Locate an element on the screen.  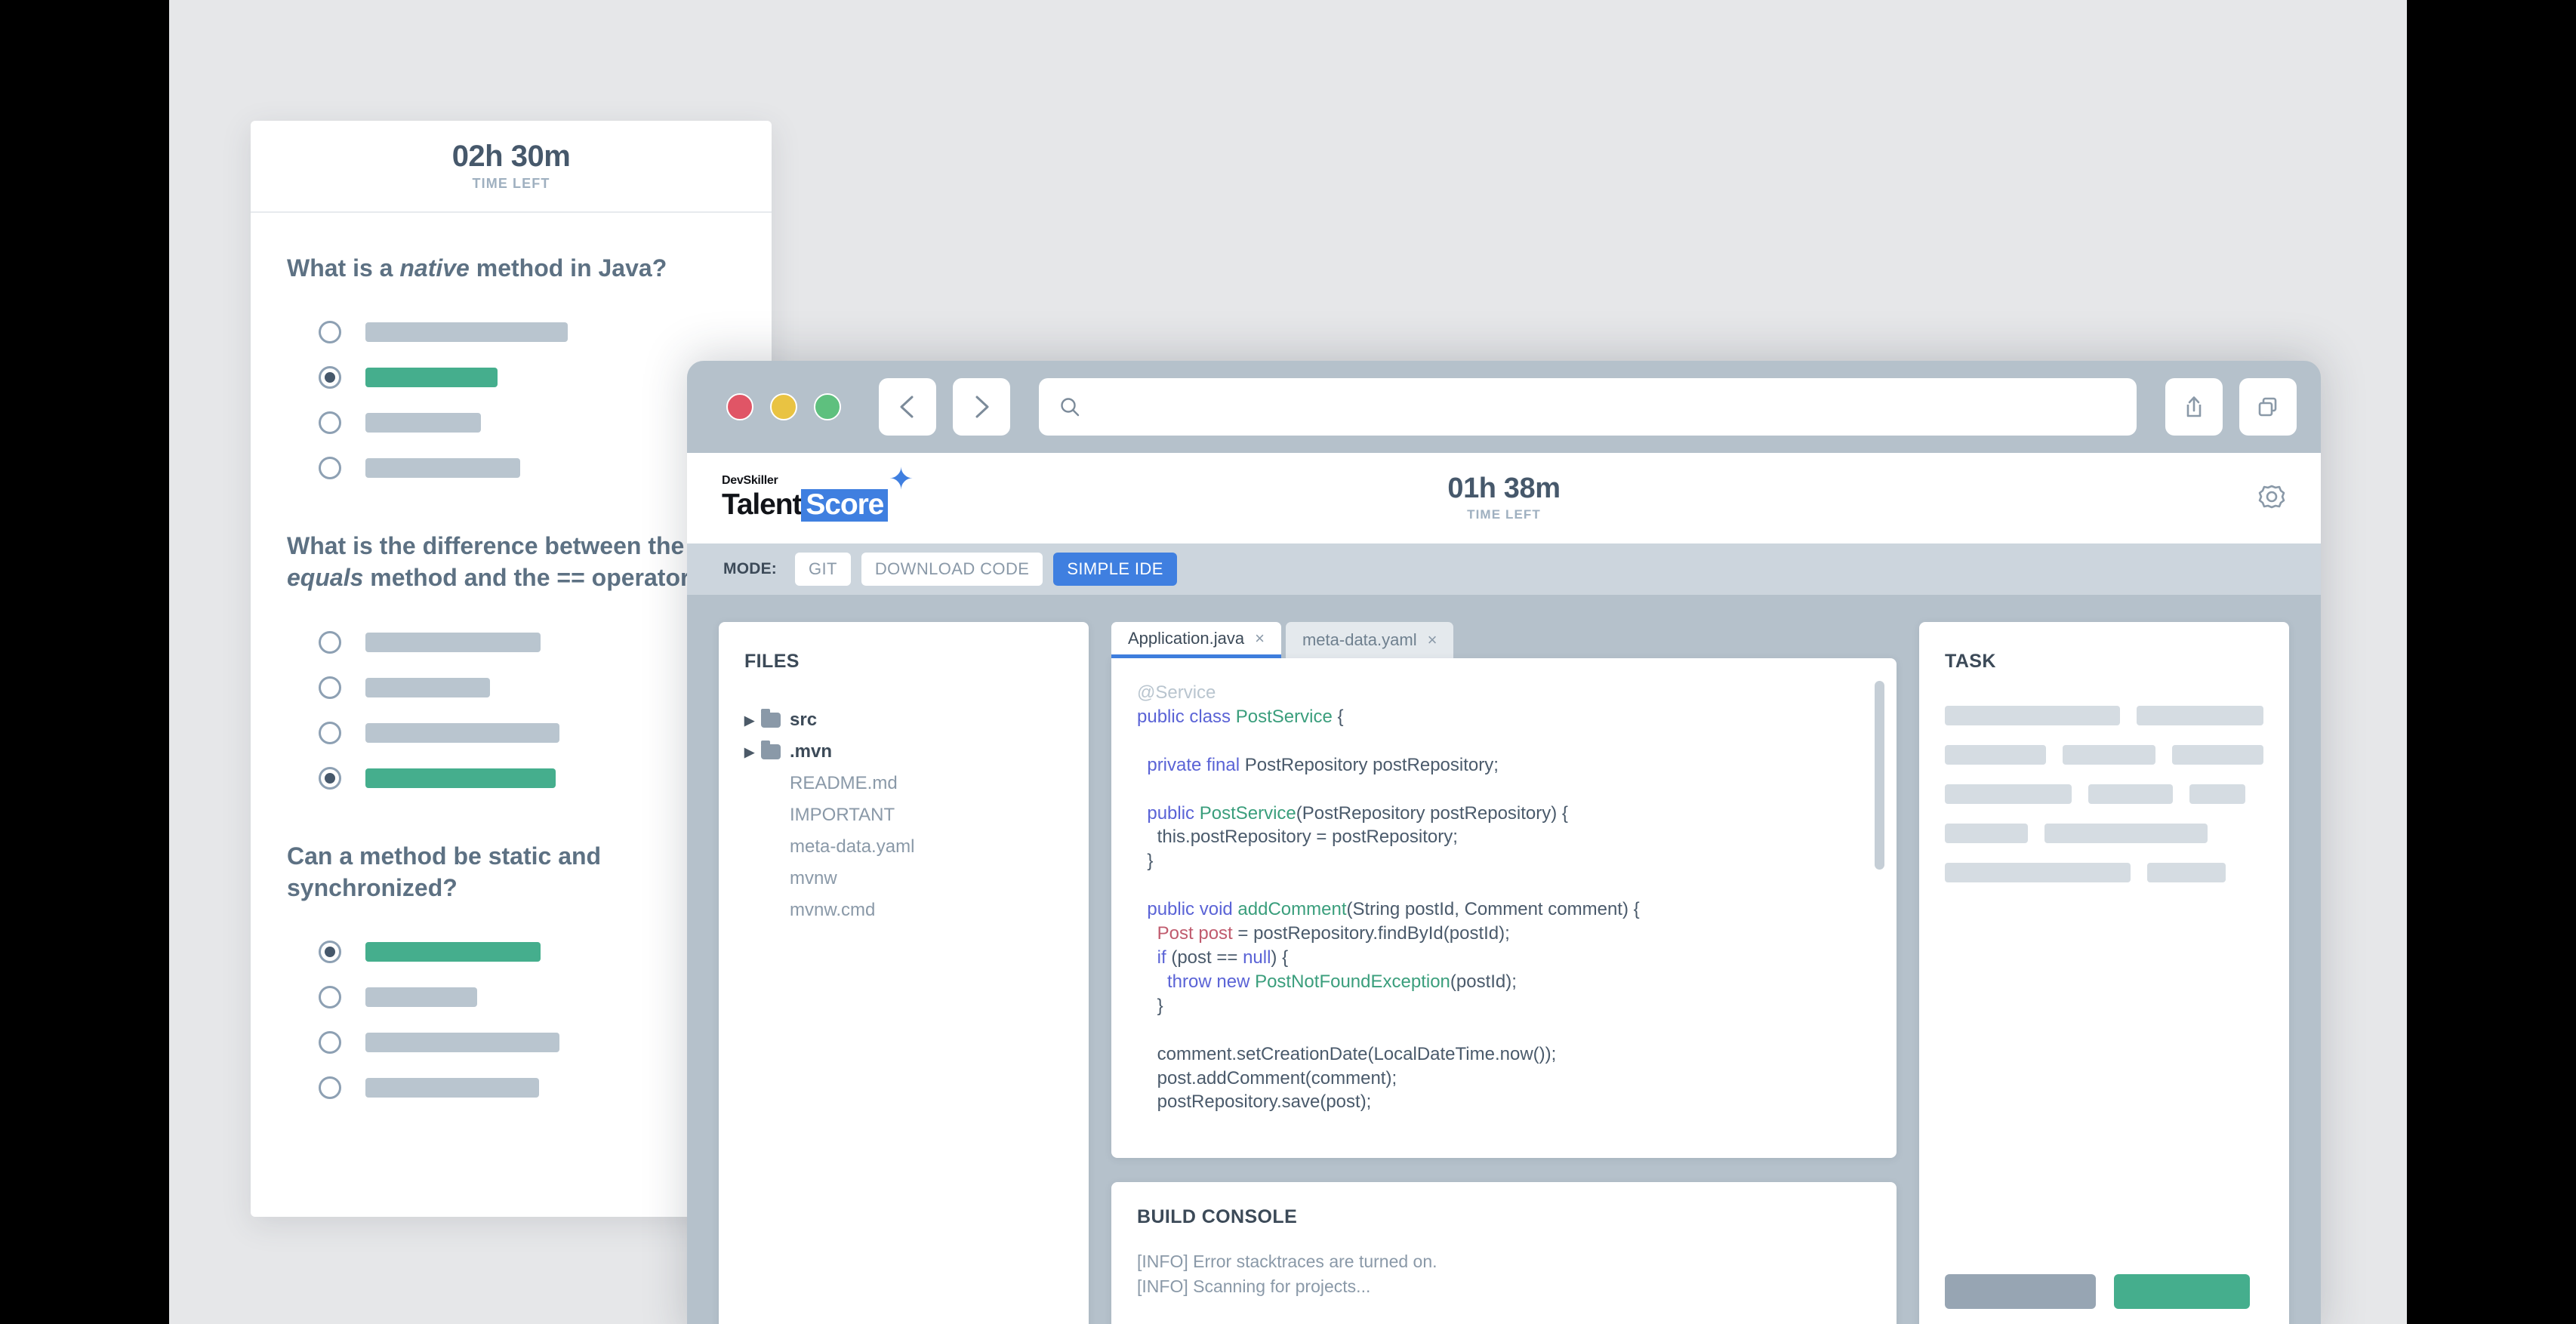
editor-tab: meta-data.yaml × is located at coordinates (1369, 640).